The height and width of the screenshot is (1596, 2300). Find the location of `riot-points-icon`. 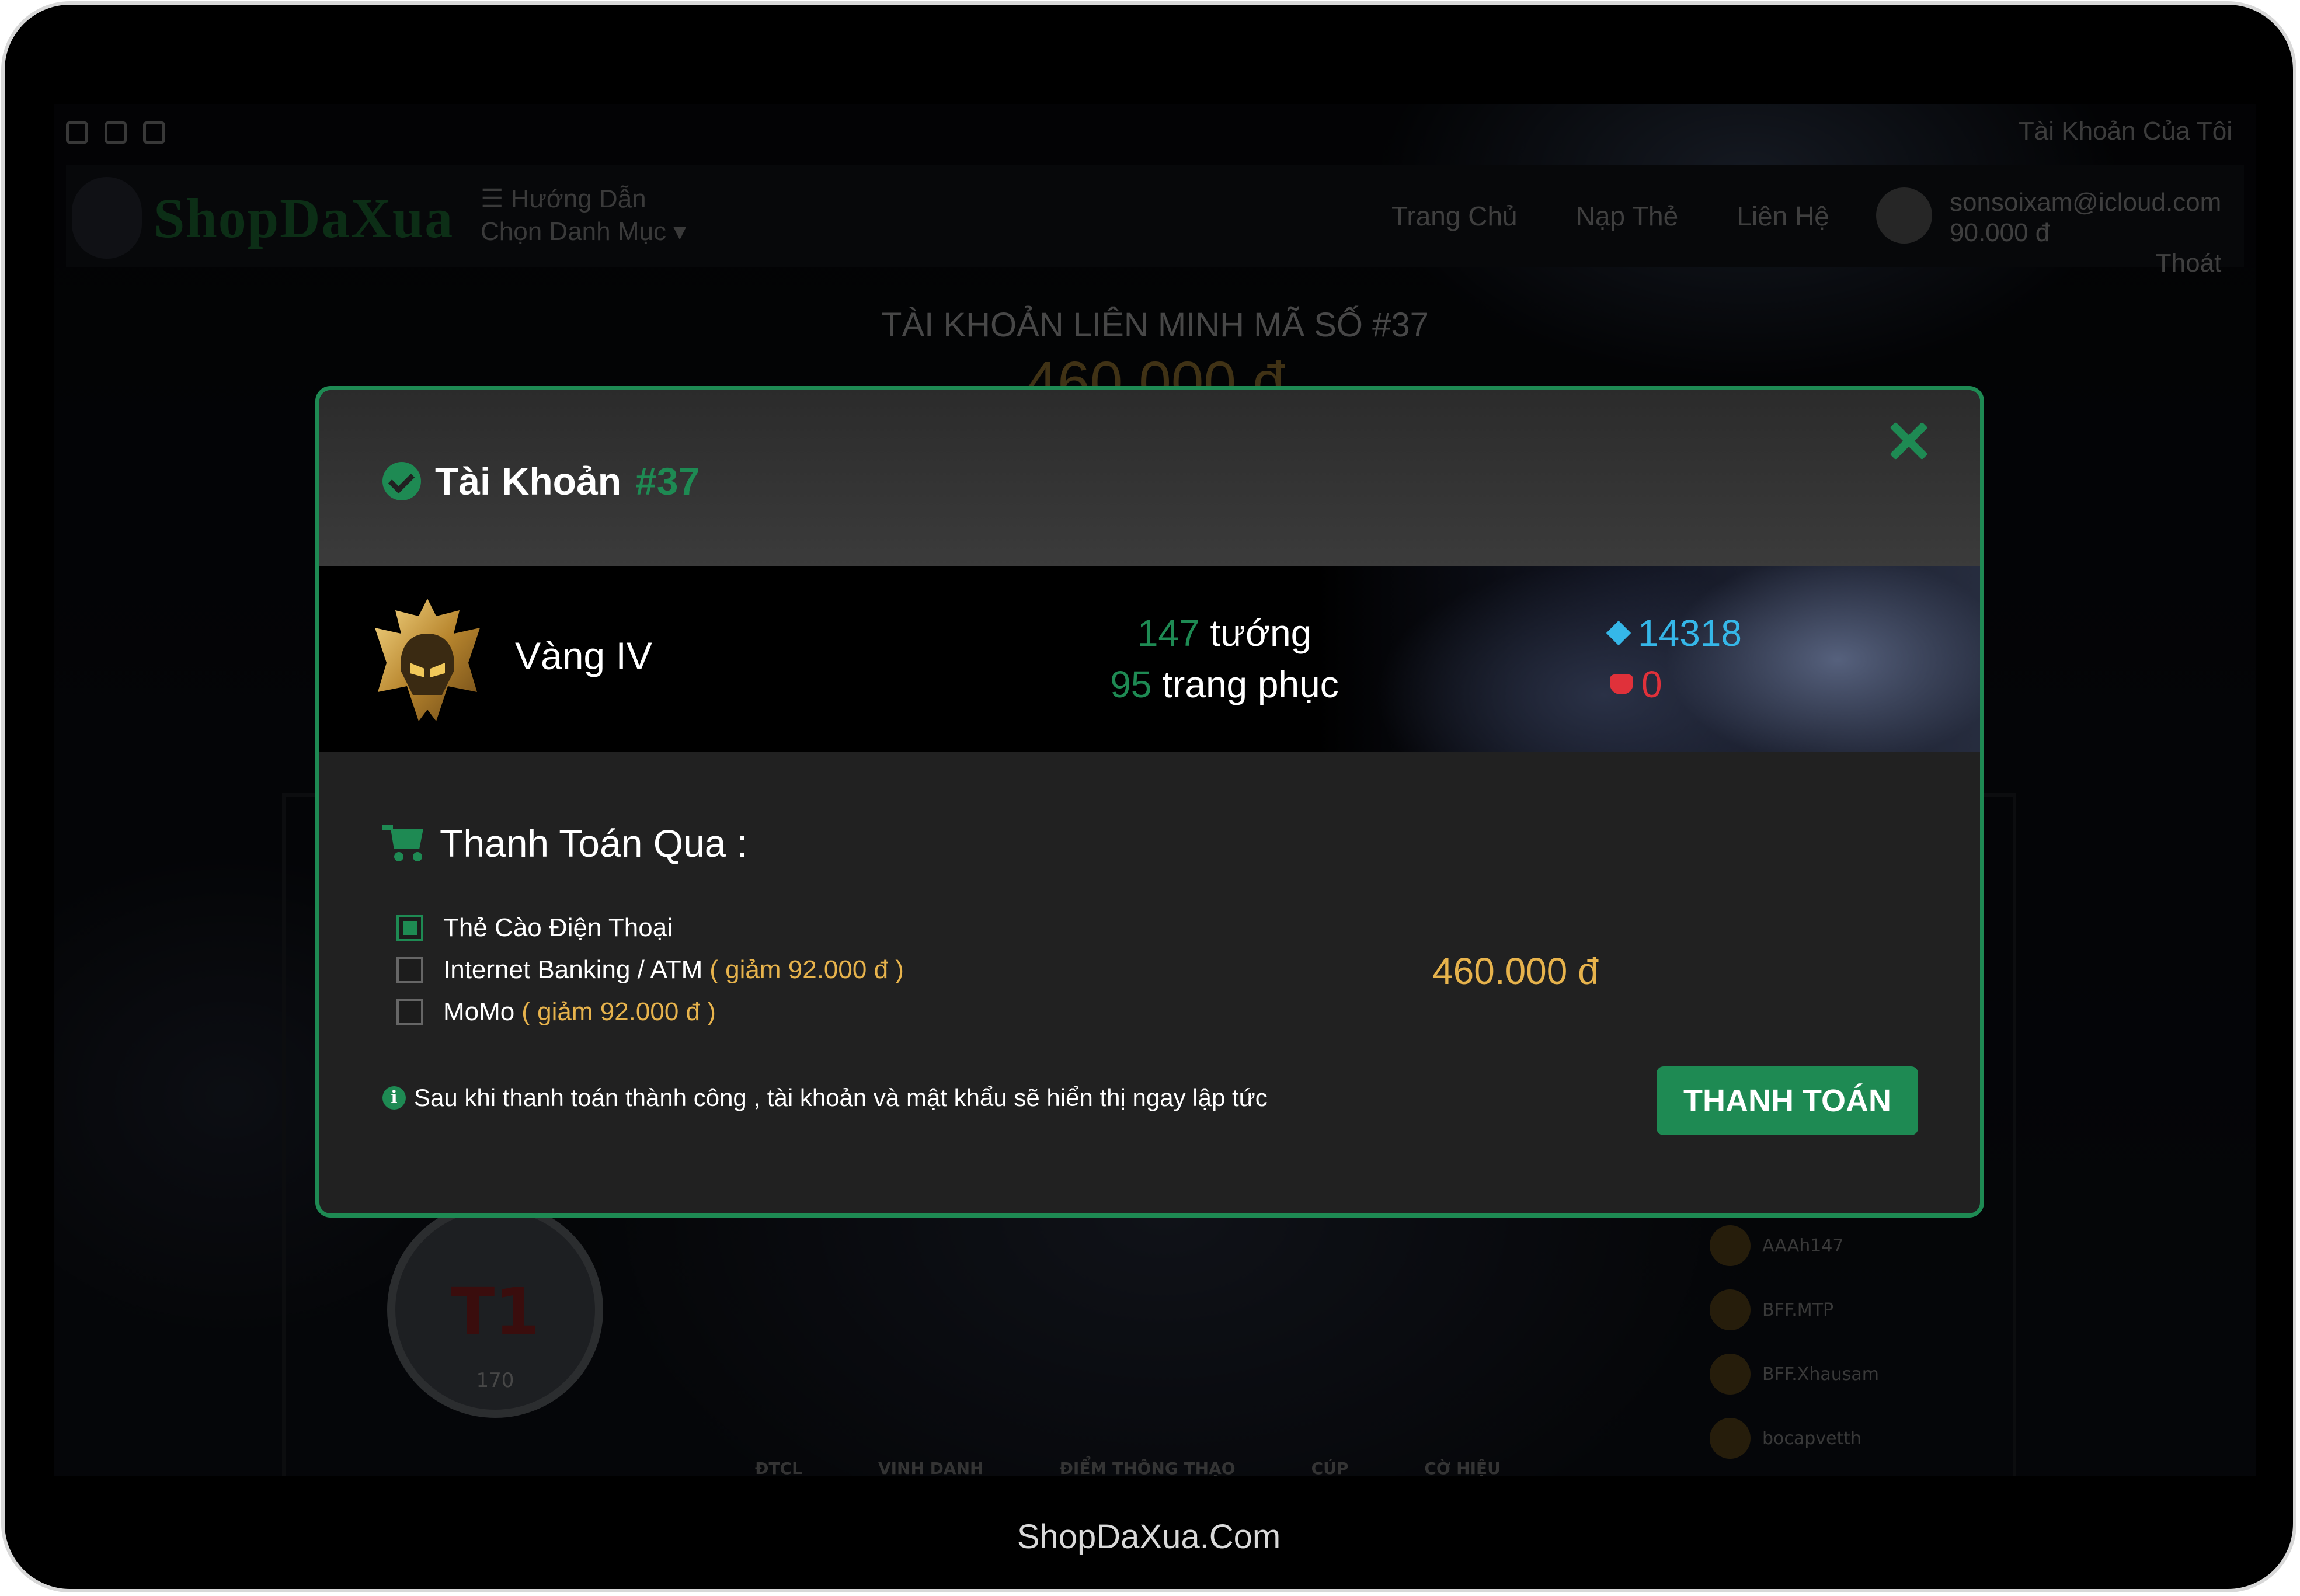

riot-points-icon is located at coordinates (1622, 684).